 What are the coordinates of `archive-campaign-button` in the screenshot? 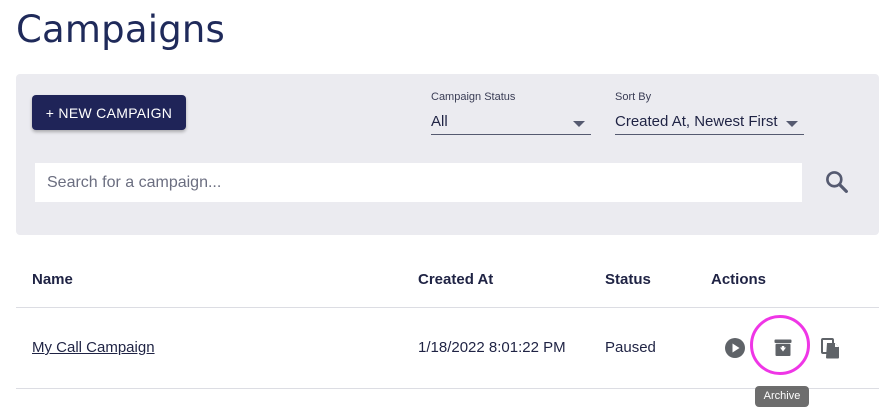 It's located at (783, 348).